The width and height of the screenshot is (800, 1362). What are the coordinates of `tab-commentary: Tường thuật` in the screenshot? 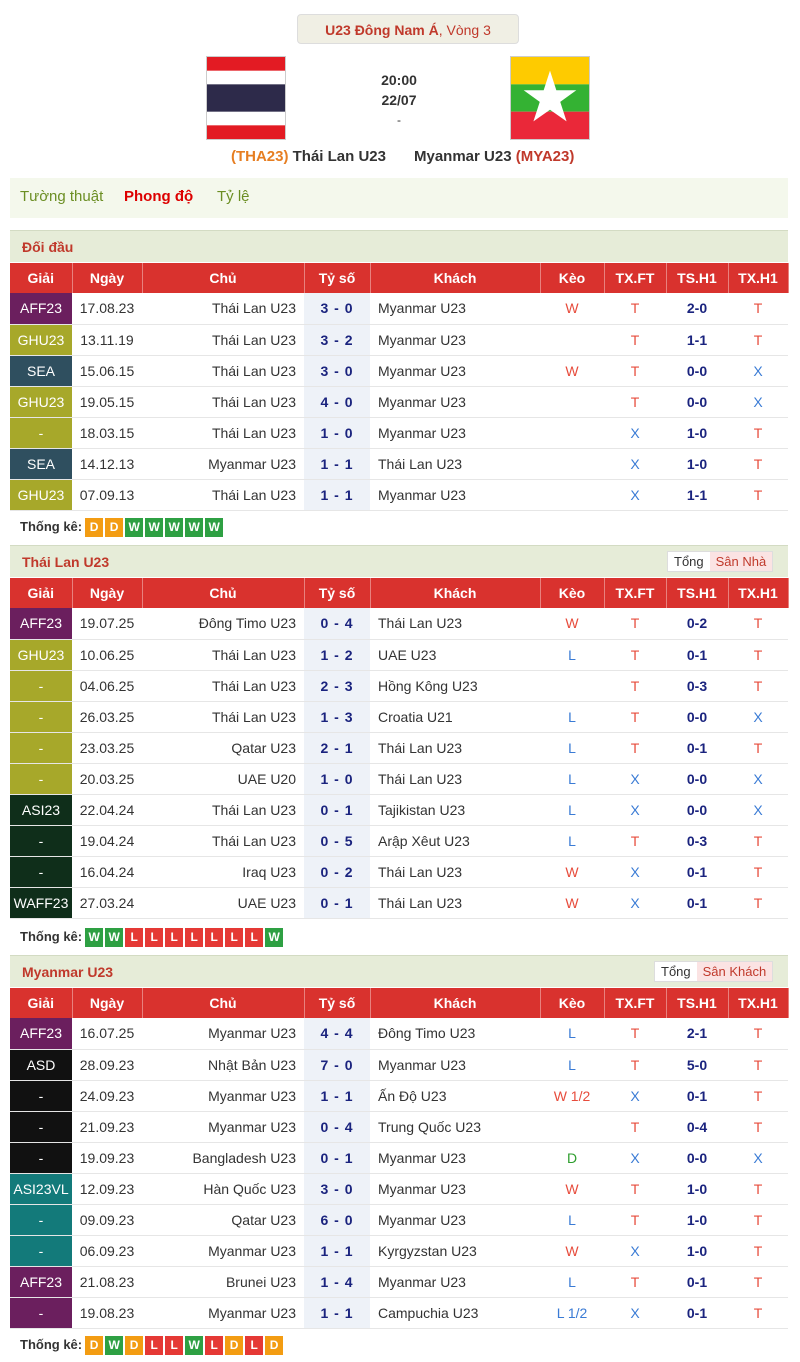 It's located at (61, 196).